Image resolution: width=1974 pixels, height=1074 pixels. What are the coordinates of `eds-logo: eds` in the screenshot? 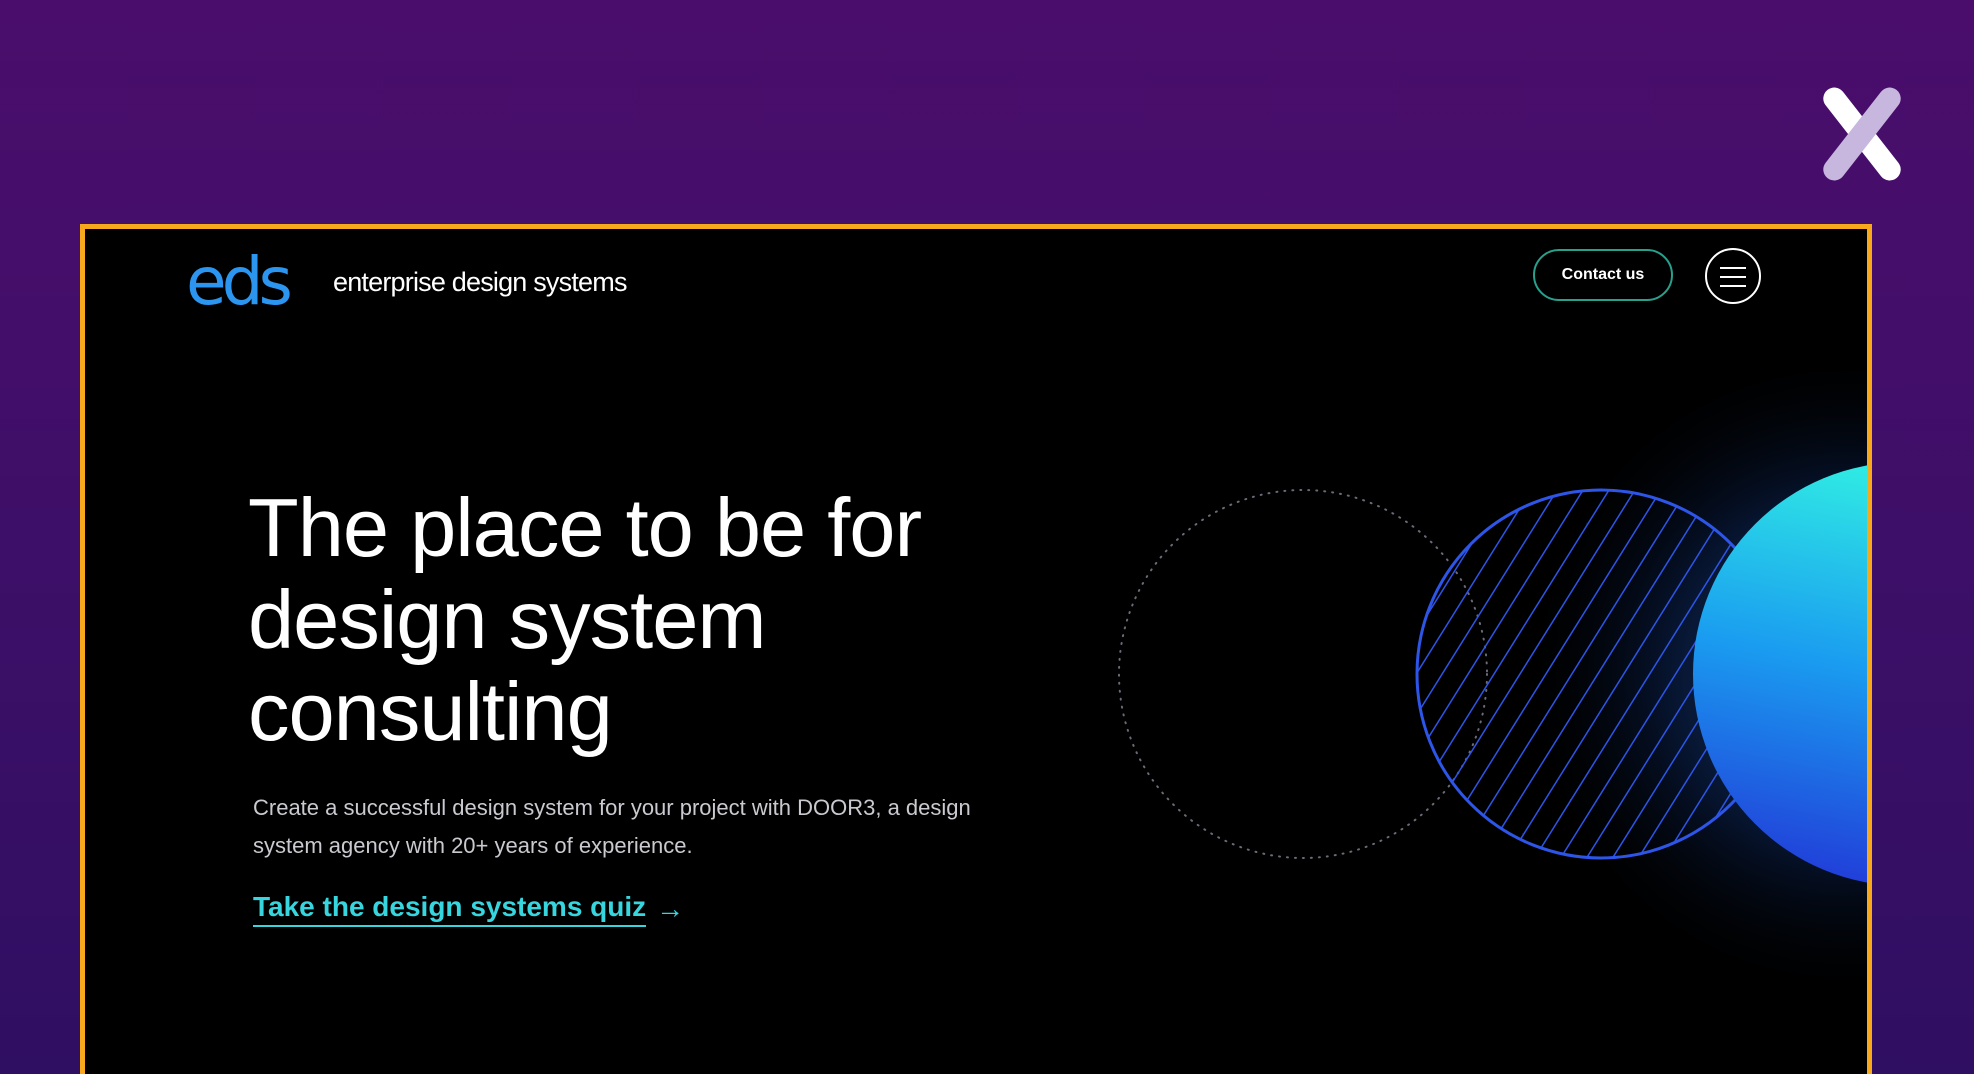 It's located at (239, 281).